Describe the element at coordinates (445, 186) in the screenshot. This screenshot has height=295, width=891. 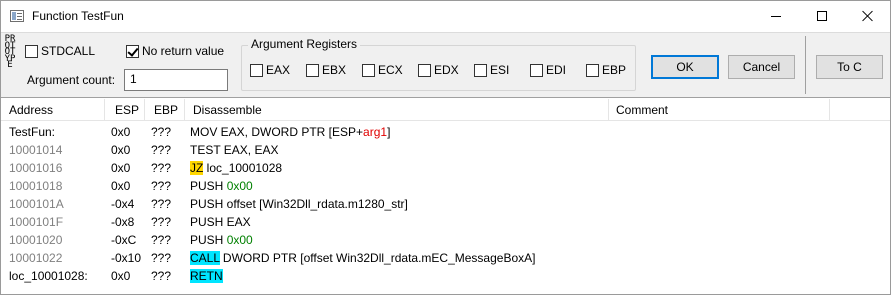
I see `table-row: 10001018 0x0 ??? PUSH 0x00` at that location.